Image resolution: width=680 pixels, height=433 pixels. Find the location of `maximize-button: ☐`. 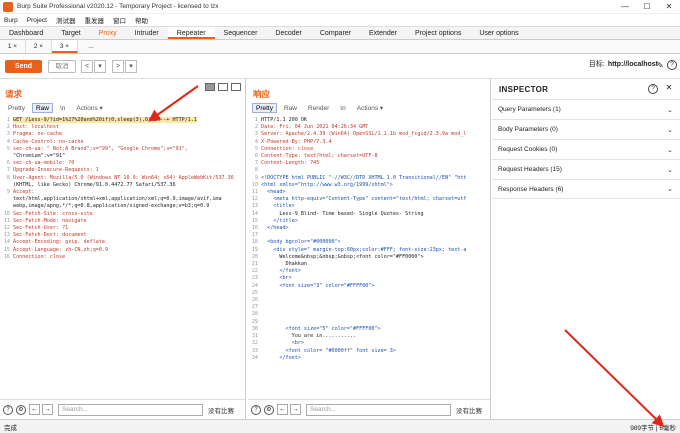

maximize-button: ☐ is located at coordinates (647, 7).